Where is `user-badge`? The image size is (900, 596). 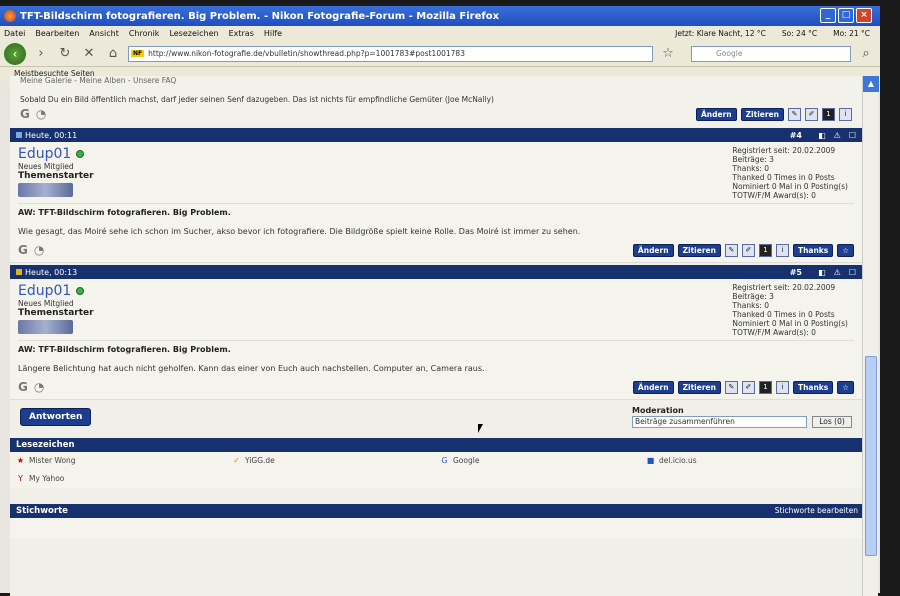 user-badge is located at coordinates (45, 190).